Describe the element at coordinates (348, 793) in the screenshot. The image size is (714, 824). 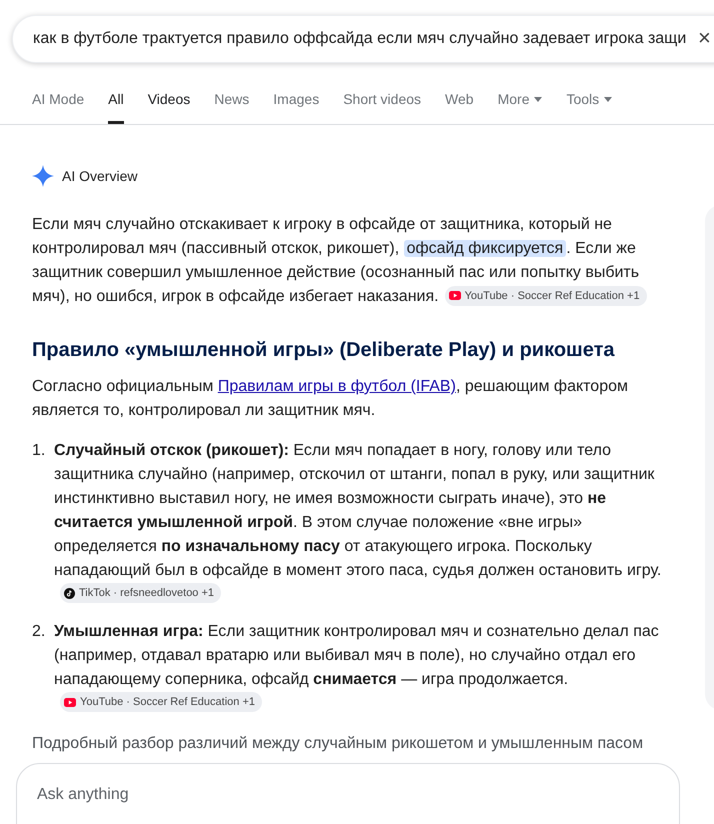
I see `ask-field: Ask anything` at that location.